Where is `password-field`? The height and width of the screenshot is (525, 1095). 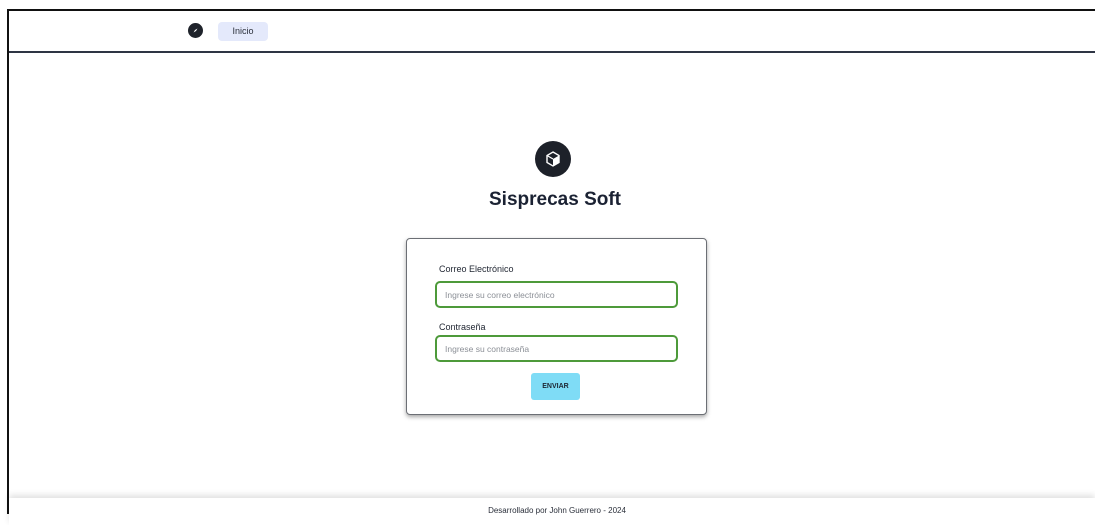
password-field is located at coordinates (556, 348).